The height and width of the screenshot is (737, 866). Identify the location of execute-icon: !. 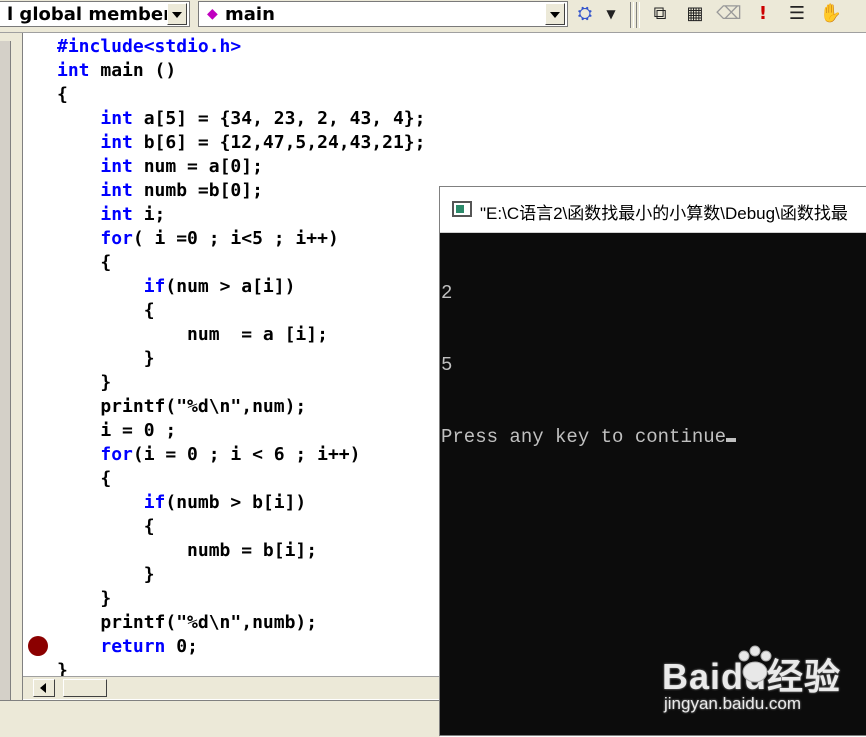
(763, 14).